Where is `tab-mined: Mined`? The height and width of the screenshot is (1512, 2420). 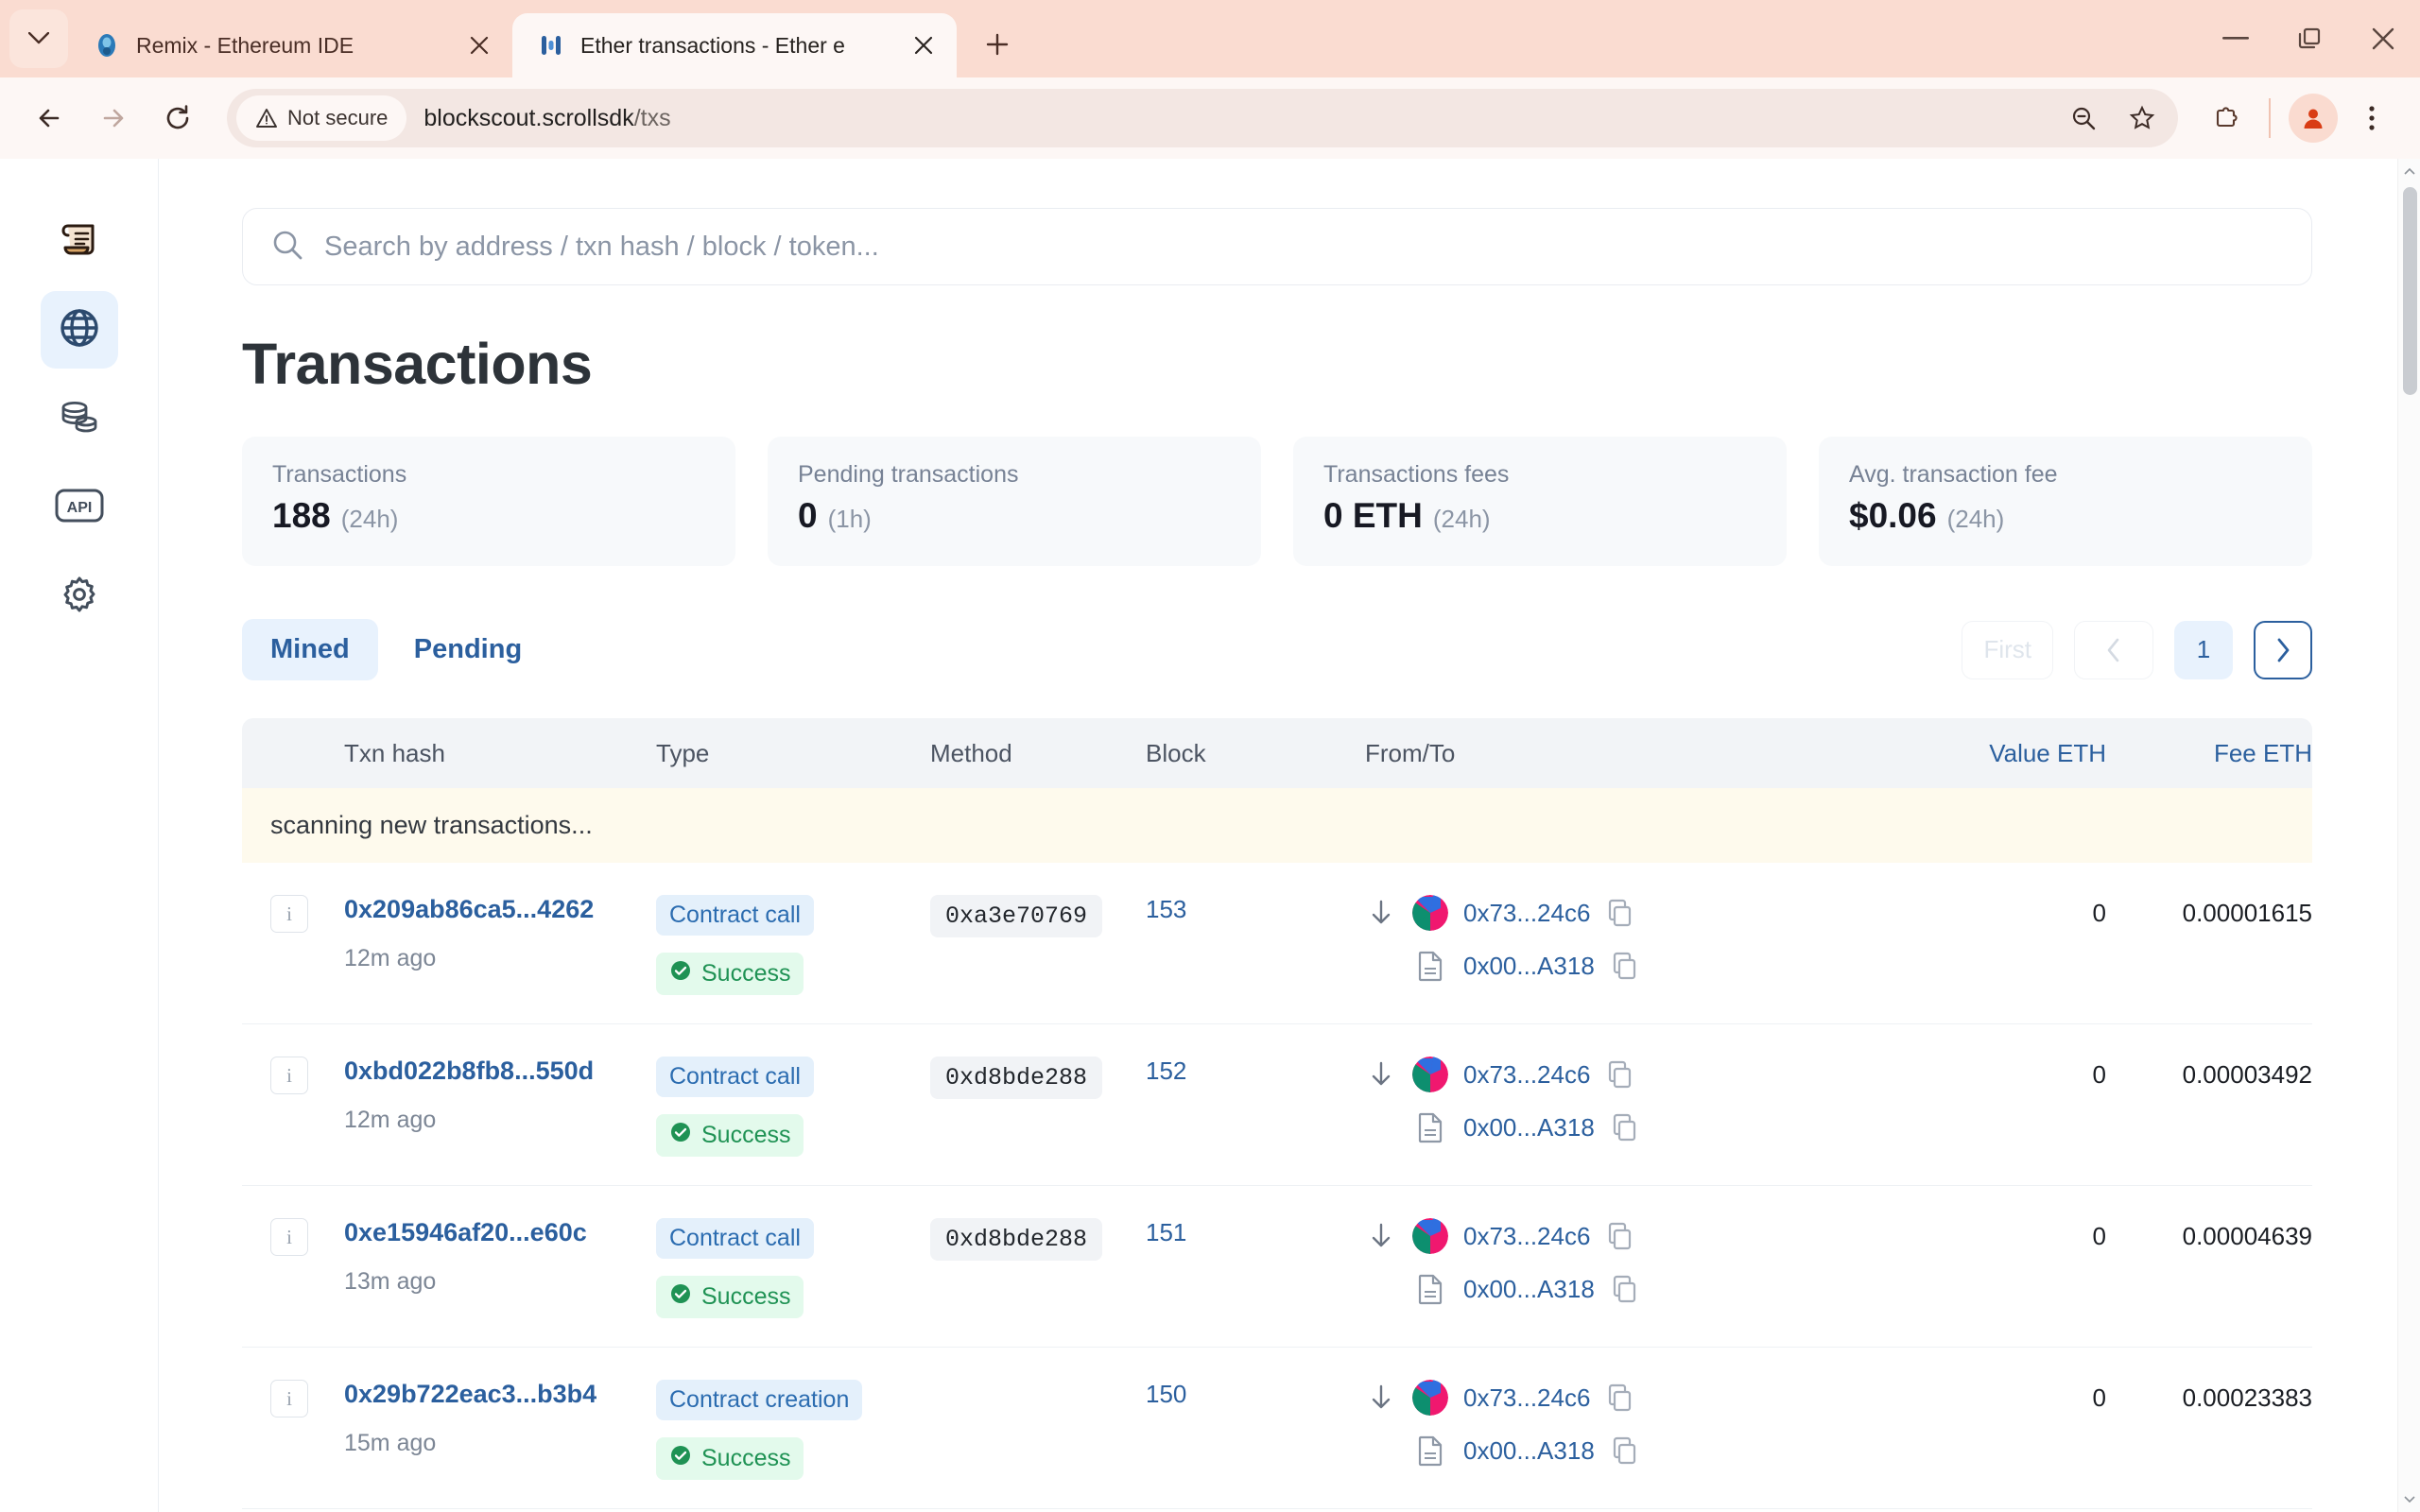
tab-mined: Mined is located at coordinates (310, 649).